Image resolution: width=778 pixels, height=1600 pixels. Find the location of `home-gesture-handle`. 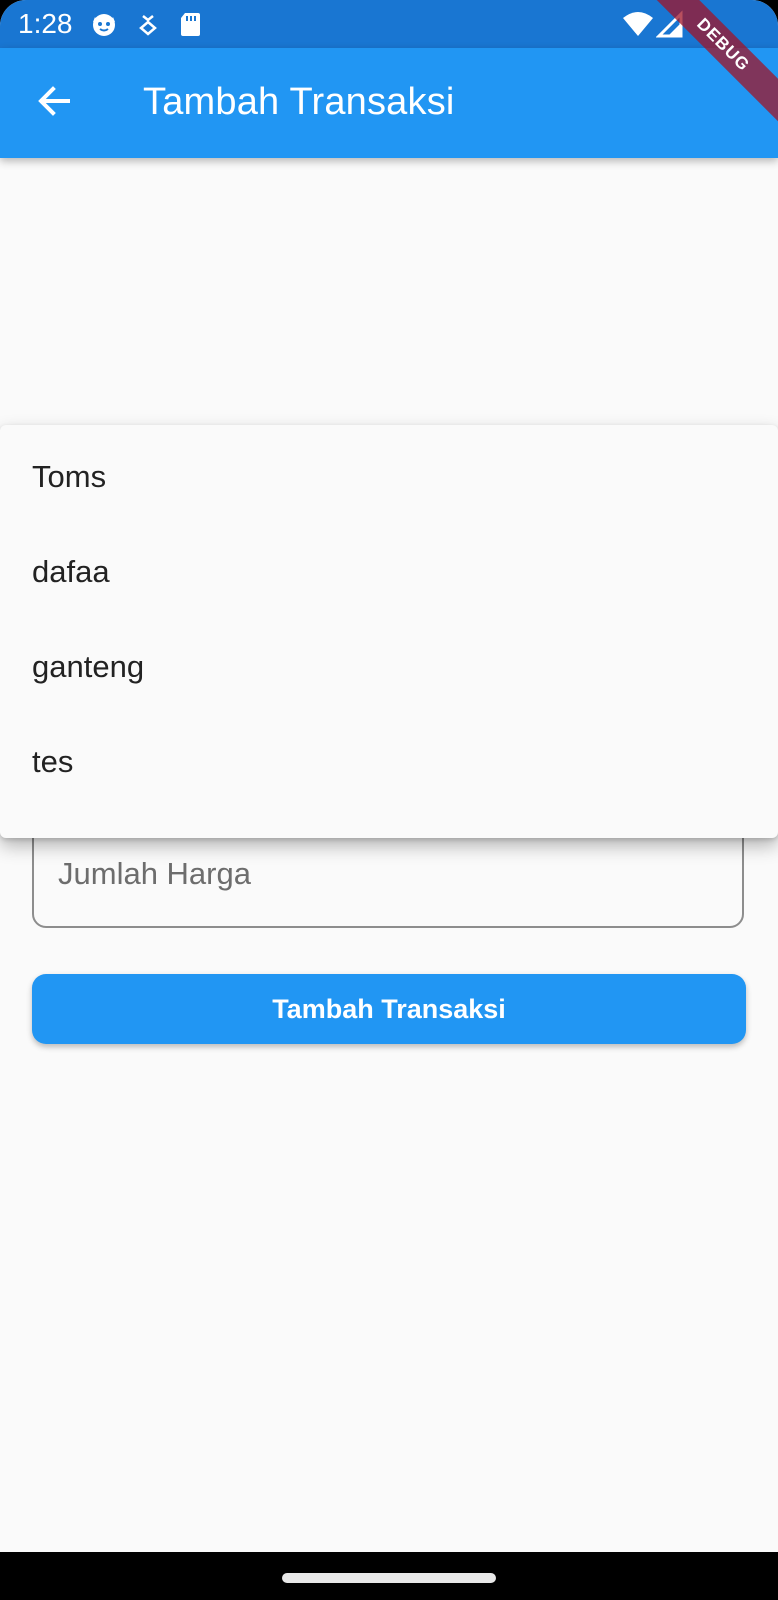

home-gesture-handle is located at coordinates (389, 1578).